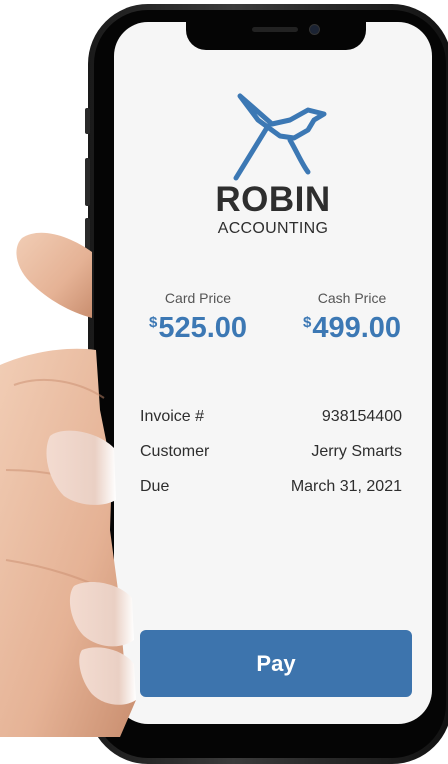  Describe the element at coordinates (153, 322) in the screenshot. I see `card-price-currency: $` at that location.